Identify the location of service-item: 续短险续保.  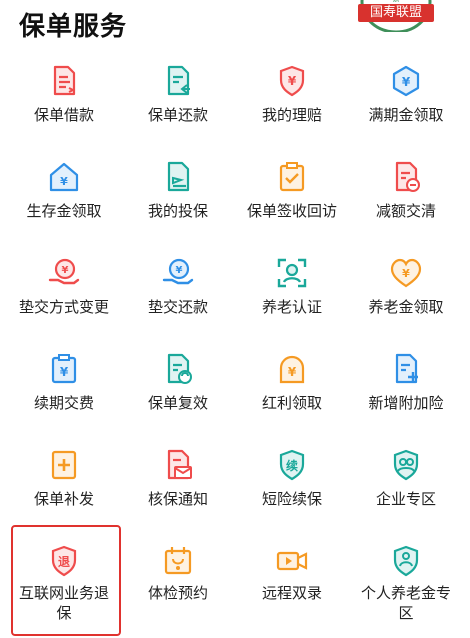
(292, 484).